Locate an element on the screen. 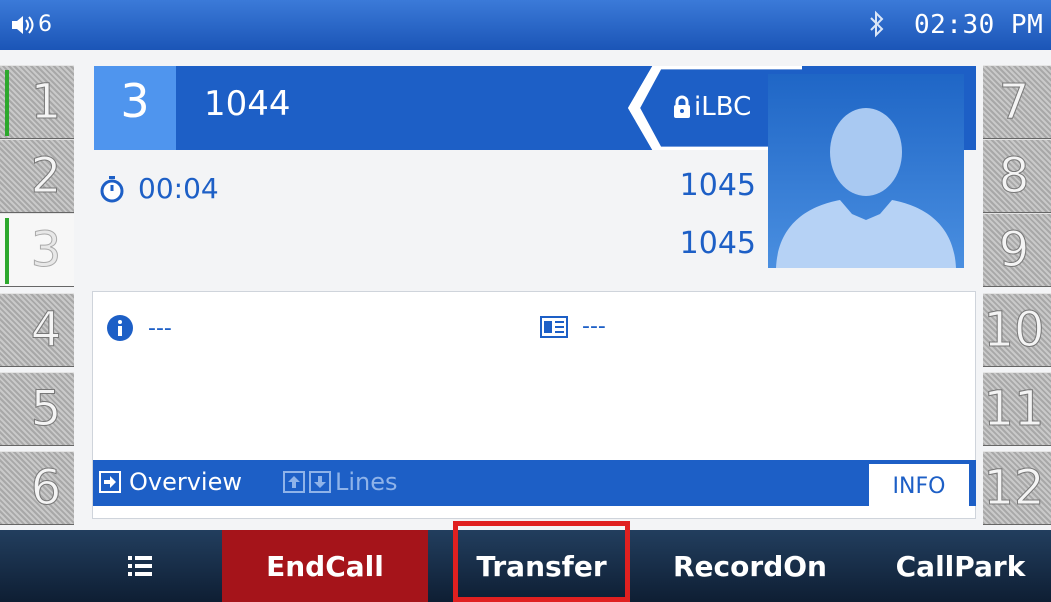 The width and height of the screenshot is (1051, 602). call-timer: 00:04 is located at coordinates (159, 188).